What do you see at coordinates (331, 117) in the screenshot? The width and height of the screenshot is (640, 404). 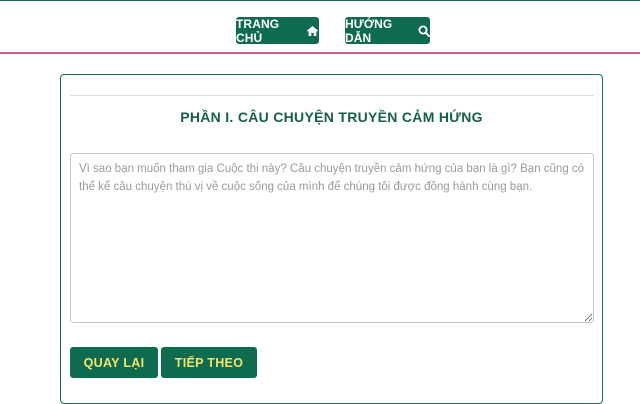 I see `section-title: PHẦN I. CÂU CHUYỆN TRUYỀN CẢM HỨNG` at bounding box center [331, 117].